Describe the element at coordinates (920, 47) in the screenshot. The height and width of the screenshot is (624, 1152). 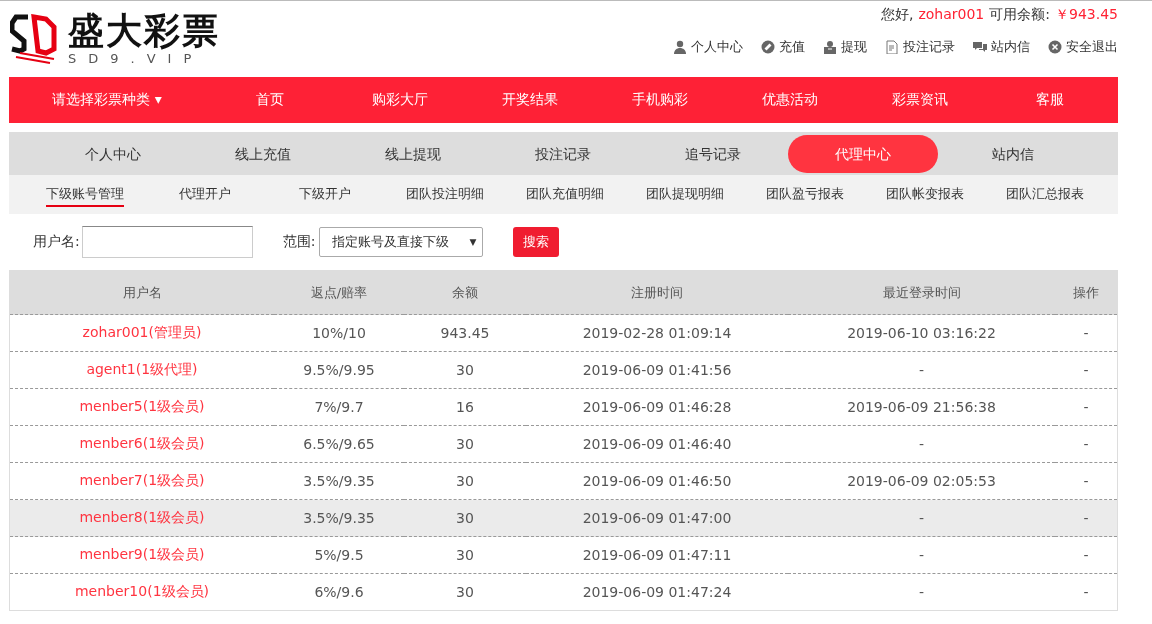
I see `header-link: 投注记录` at that location.